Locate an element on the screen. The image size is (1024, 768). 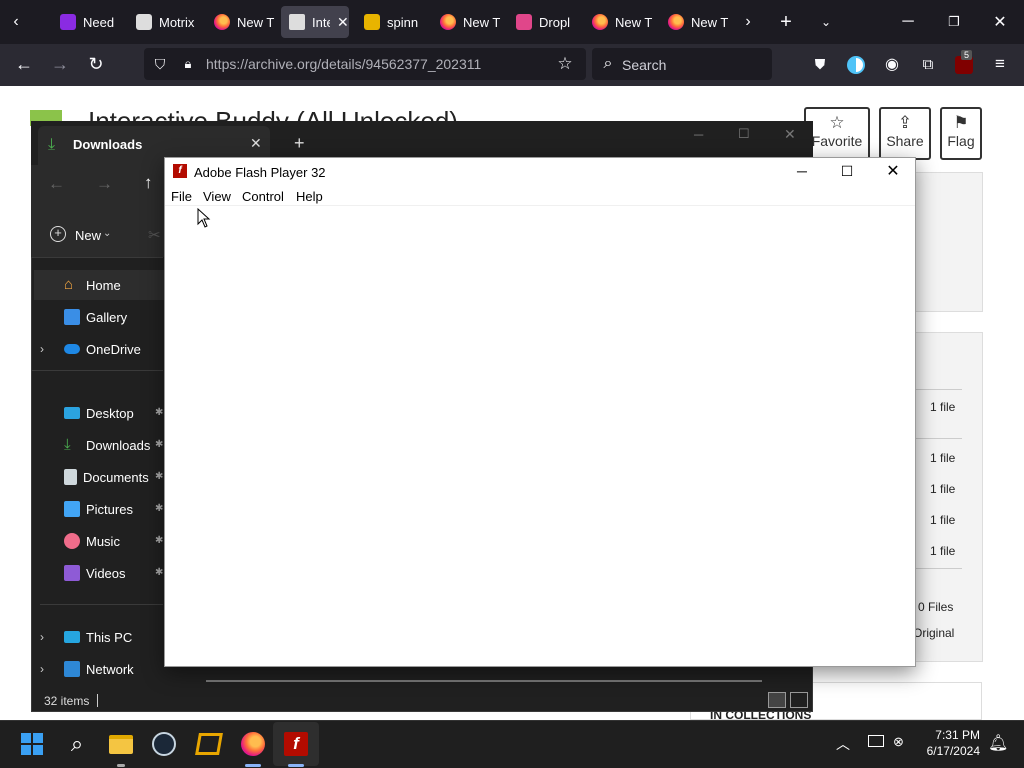
shield-icon: ⛉ is located at coordinates (160, 64).